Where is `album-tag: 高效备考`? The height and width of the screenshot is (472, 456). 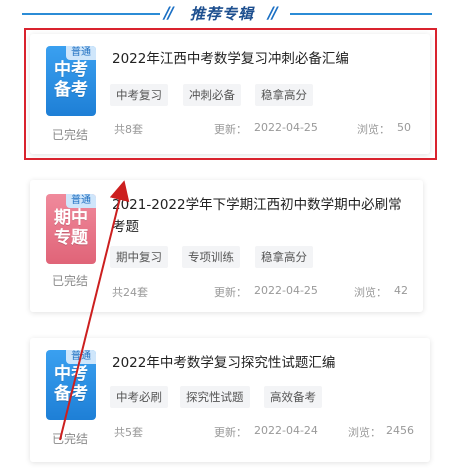
album-tag: 高效备考 is located at coordinates (293, 397).